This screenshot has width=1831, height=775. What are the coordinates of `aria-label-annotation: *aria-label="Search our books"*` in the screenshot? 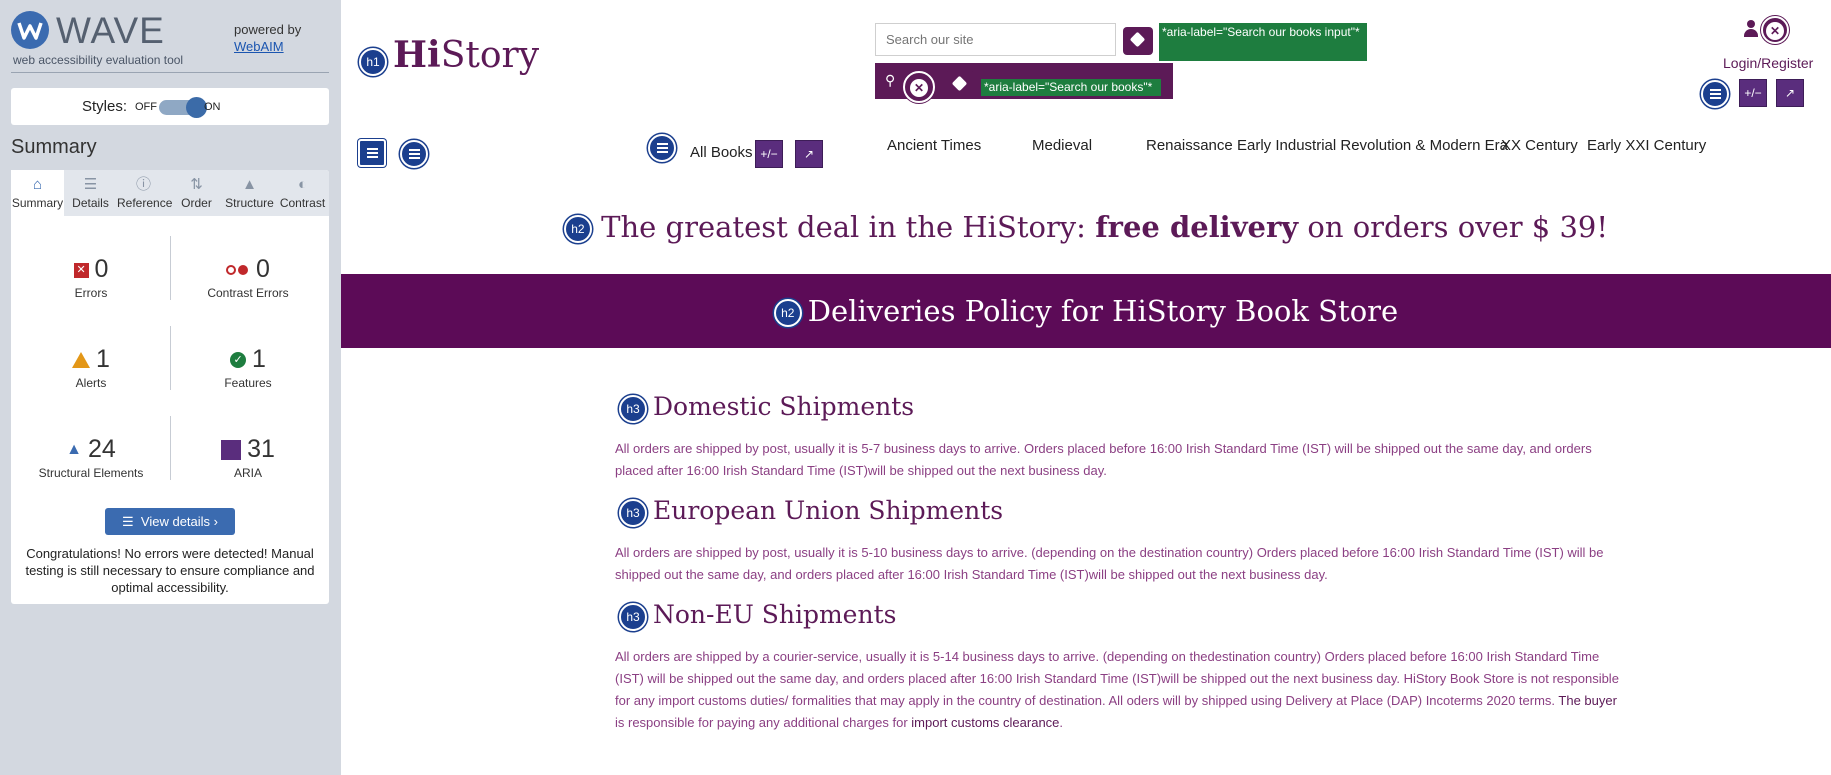 It's located at (1071, 87).